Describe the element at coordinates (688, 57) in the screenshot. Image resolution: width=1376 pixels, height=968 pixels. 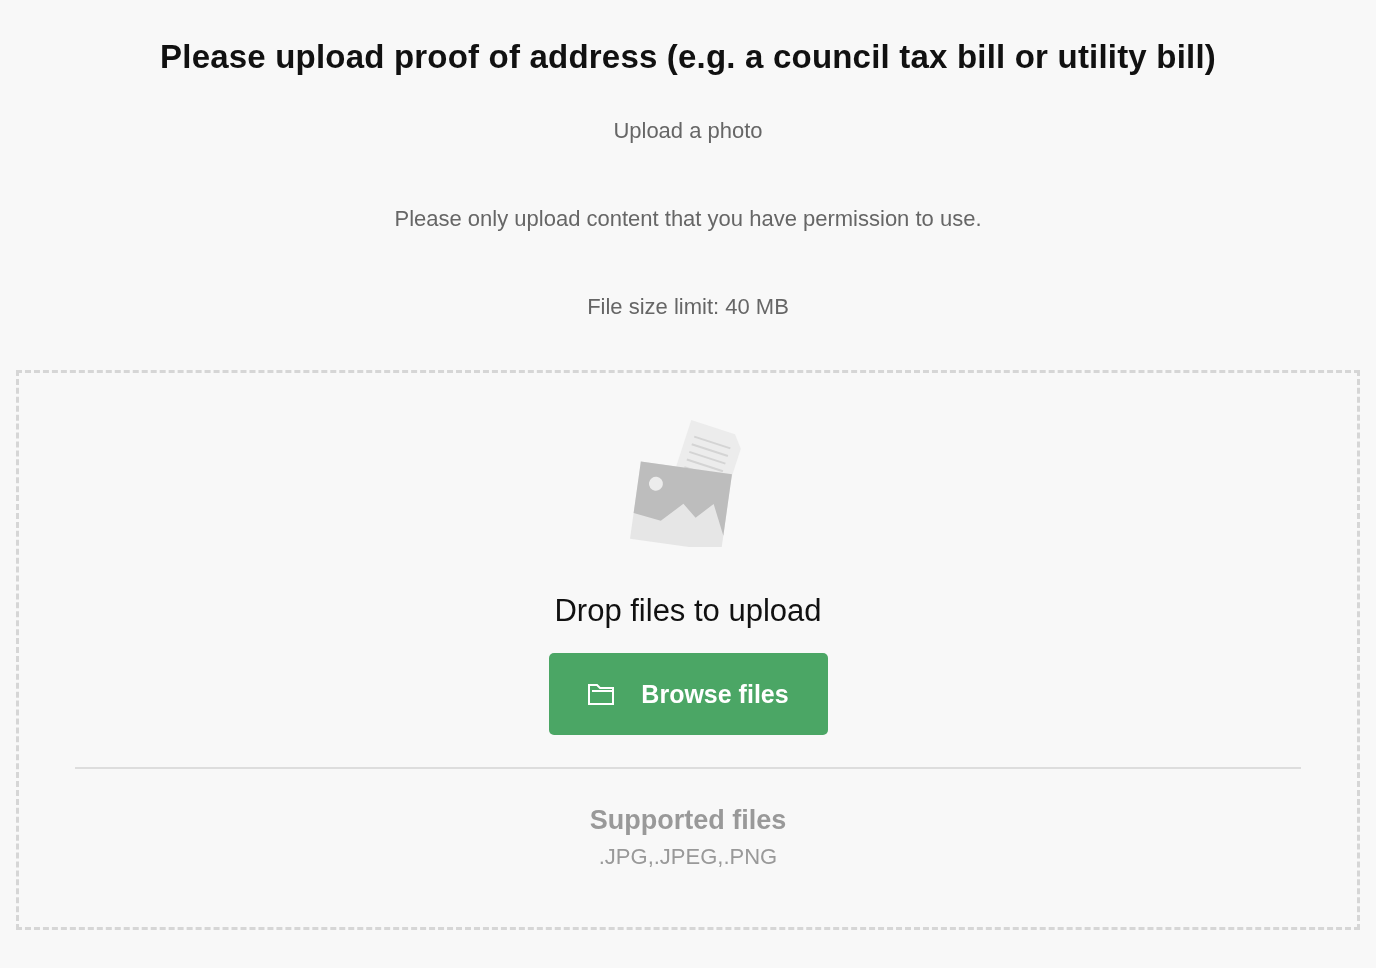
I see `page-heading: Please upload proof of address (e.g. a council tax bill or utility bill)` at that location.